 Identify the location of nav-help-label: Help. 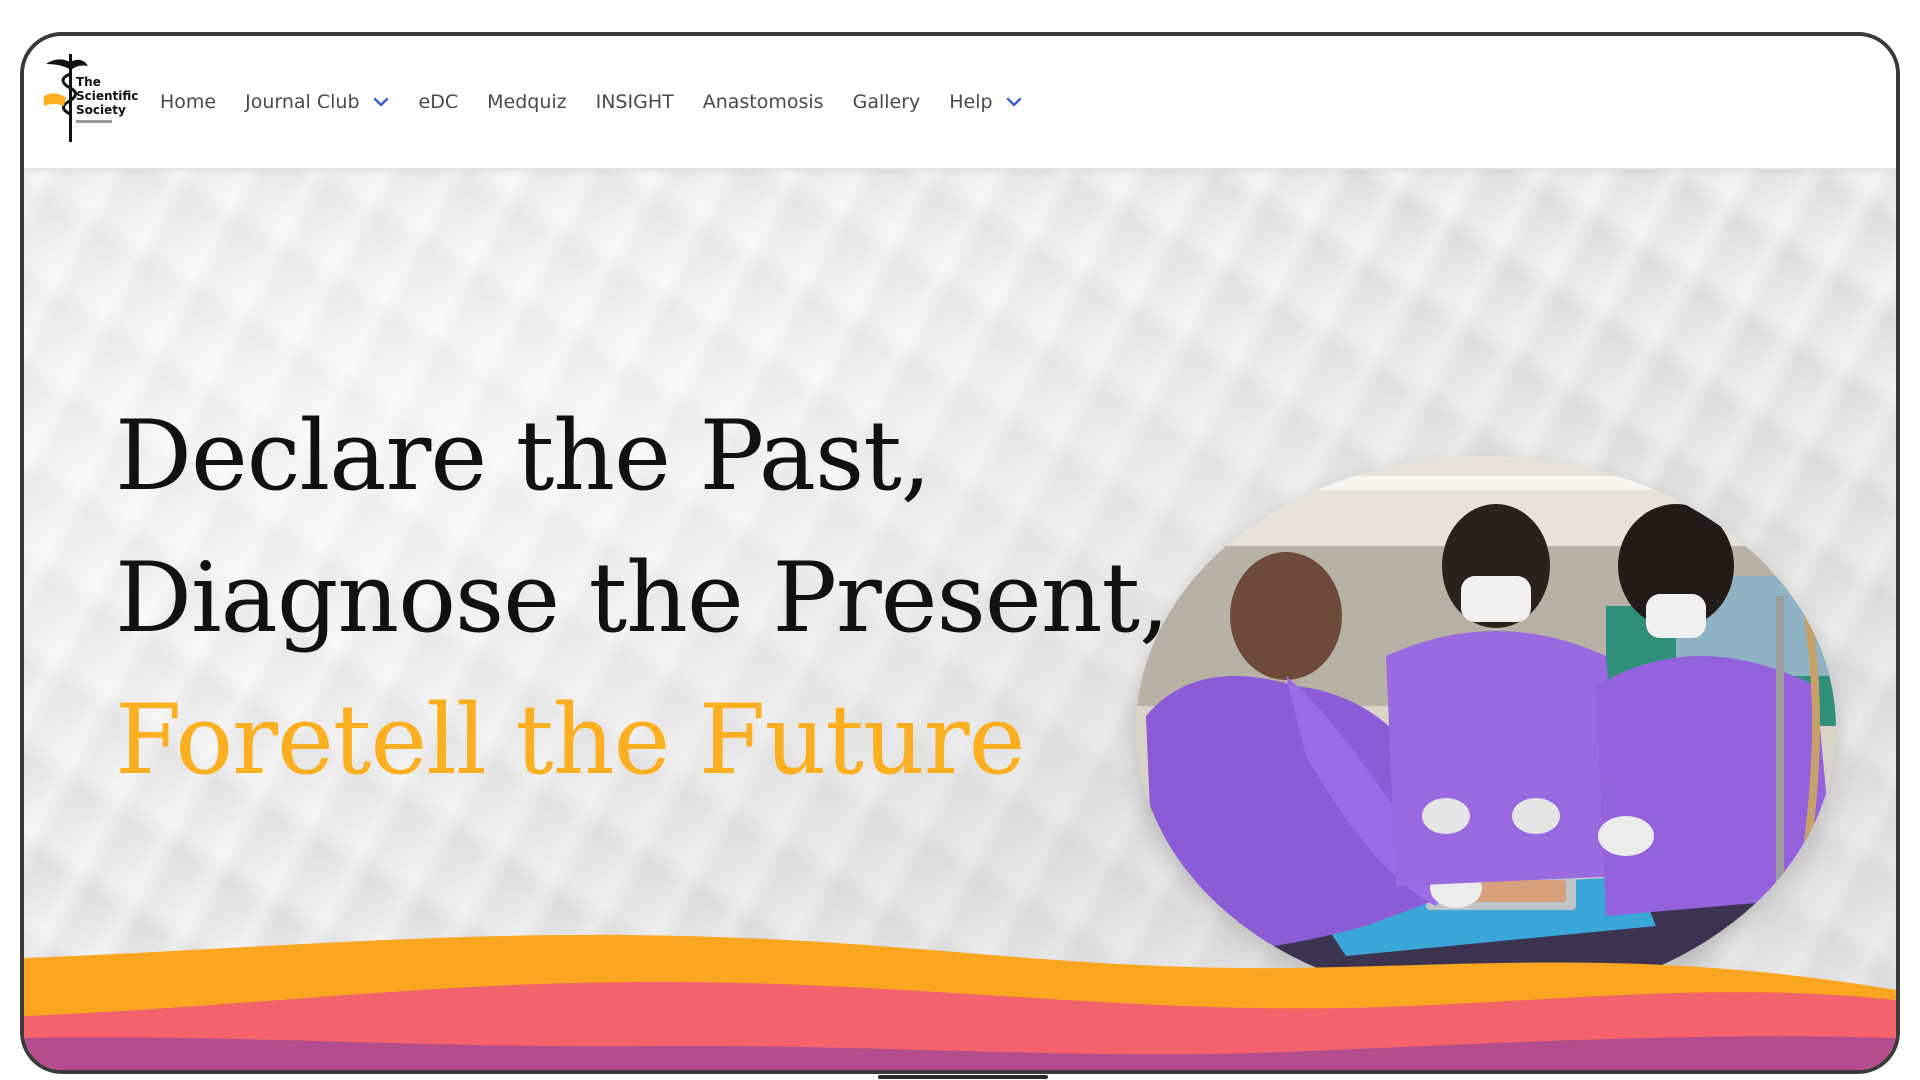
(971, 102).